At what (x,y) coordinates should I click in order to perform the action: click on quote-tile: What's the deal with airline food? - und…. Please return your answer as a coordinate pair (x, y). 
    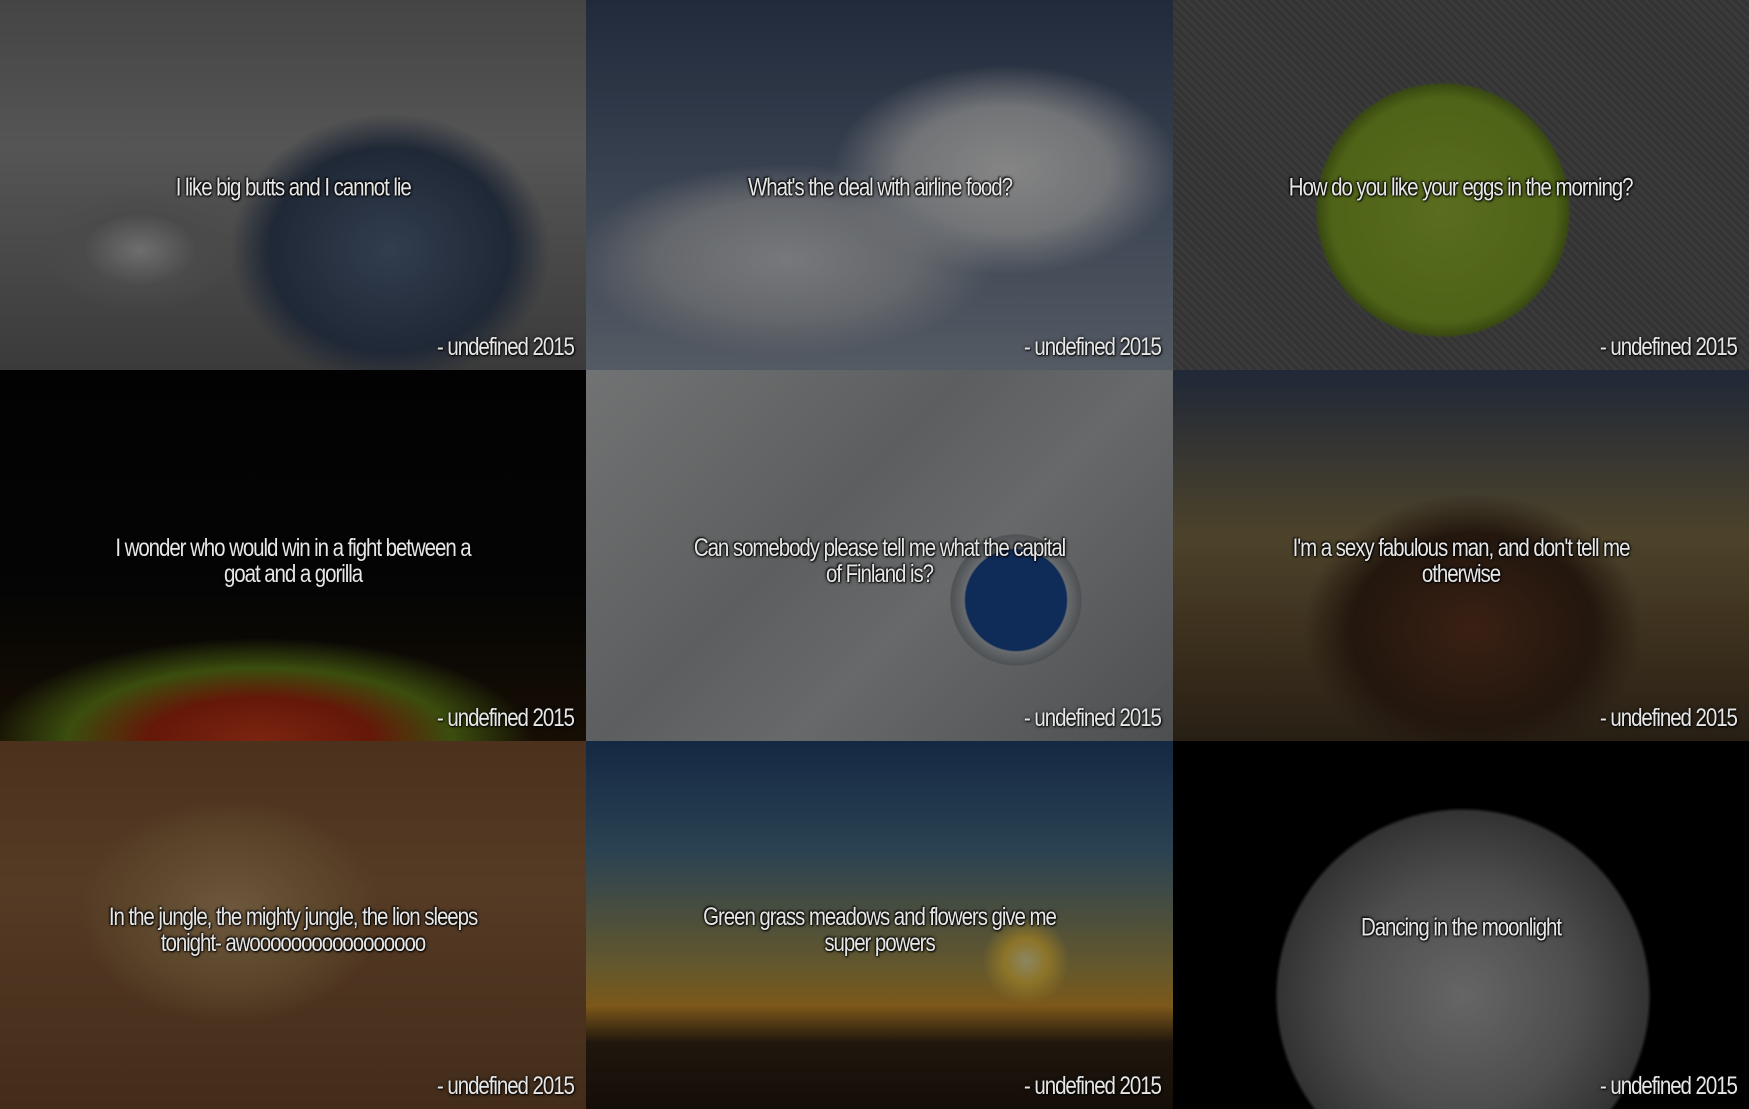
    Looking at the image, I should click on (879, 185).